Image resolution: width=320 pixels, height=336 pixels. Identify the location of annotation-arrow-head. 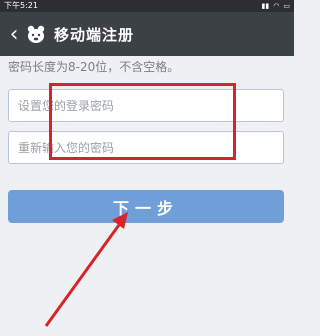
(120, 220).